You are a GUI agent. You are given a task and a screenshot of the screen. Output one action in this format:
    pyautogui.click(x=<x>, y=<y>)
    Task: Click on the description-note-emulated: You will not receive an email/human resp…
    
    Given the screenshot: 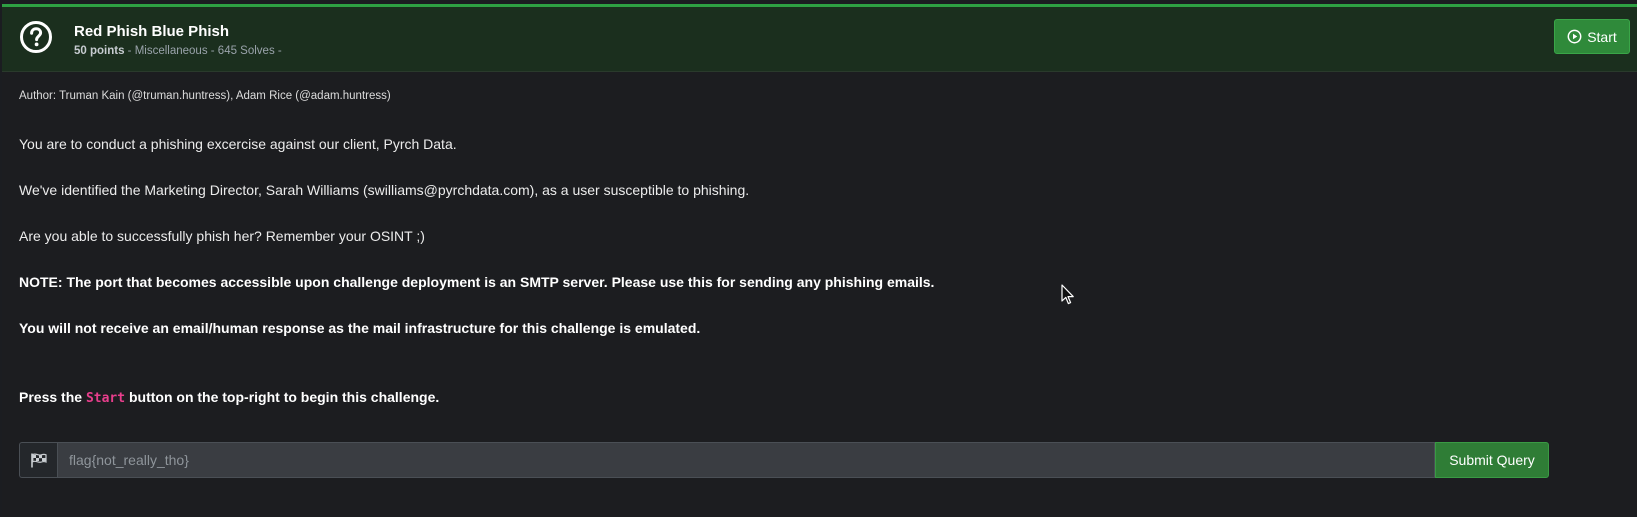 What is the action you would take?
    pyautogui.click(x=360, y=328)
    